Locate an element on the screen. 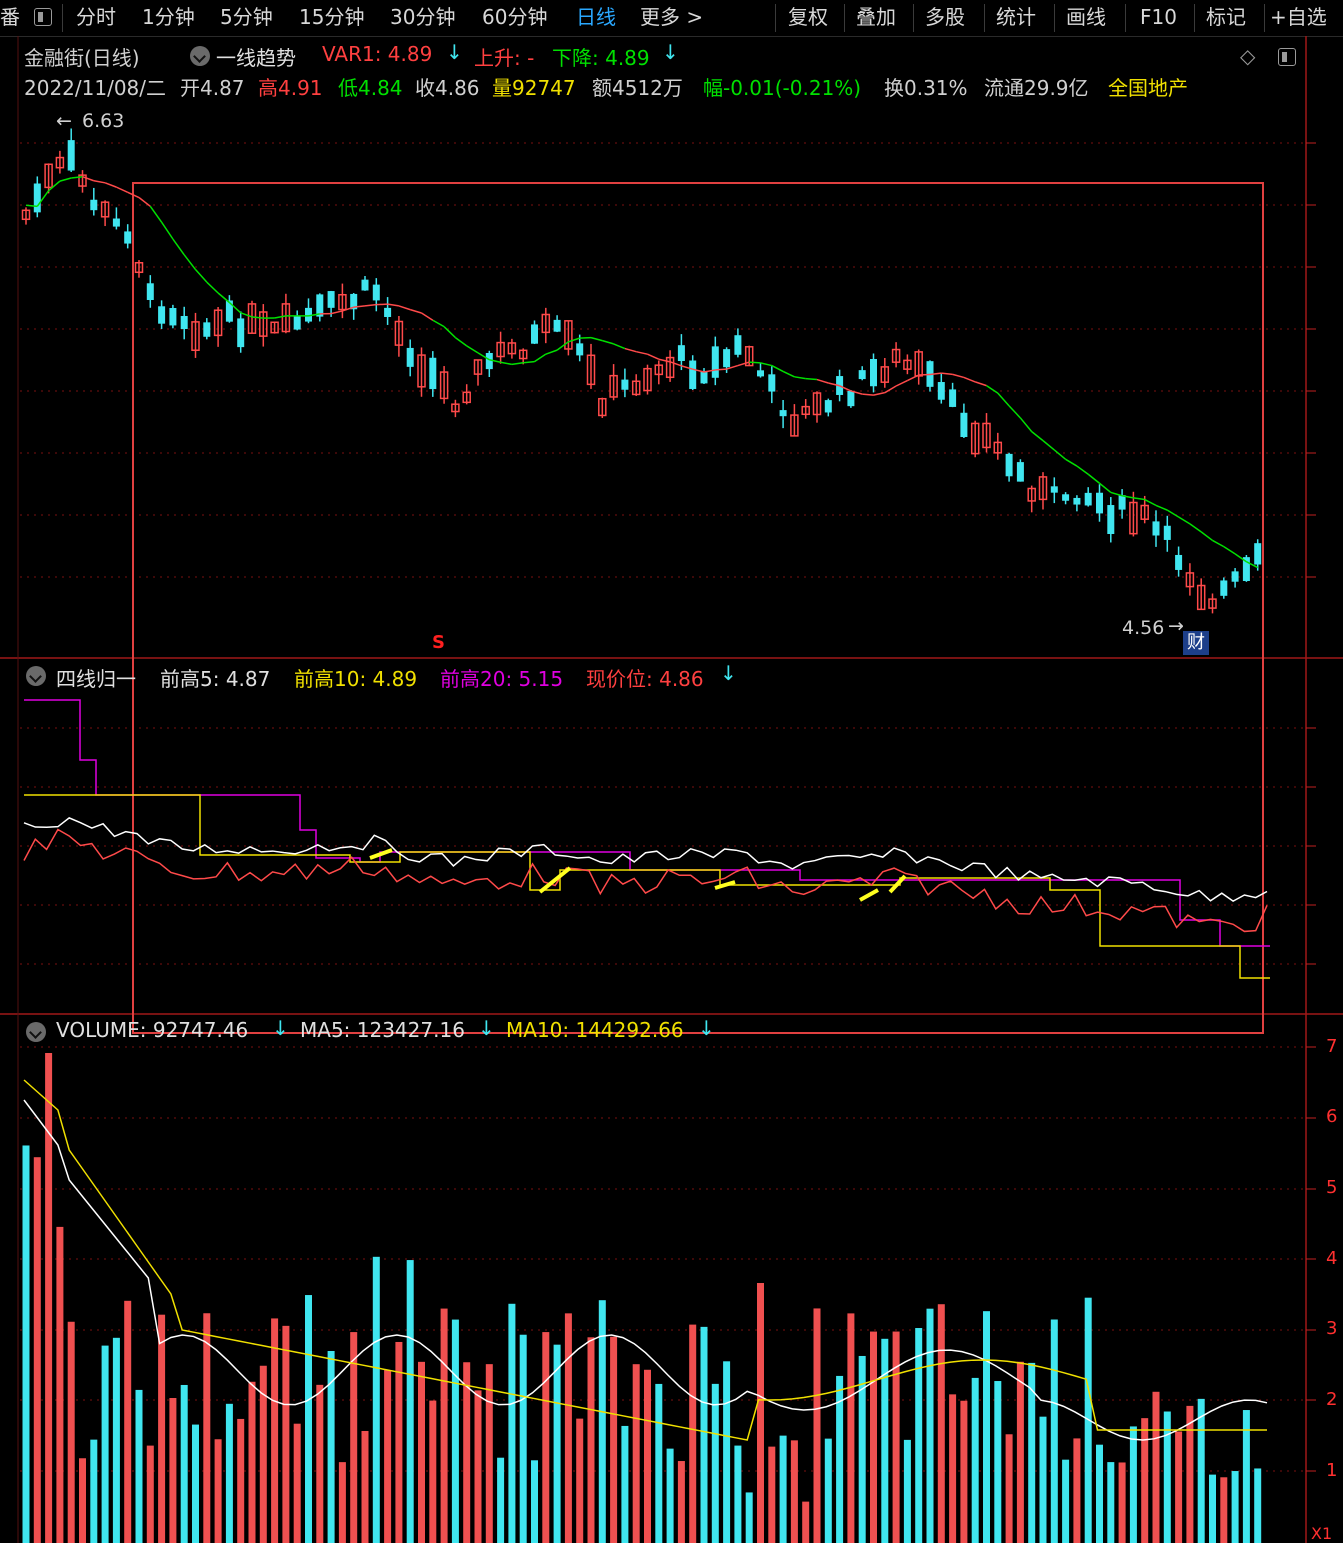  sell-signal-marker: S is located at coordinates (438, 642).